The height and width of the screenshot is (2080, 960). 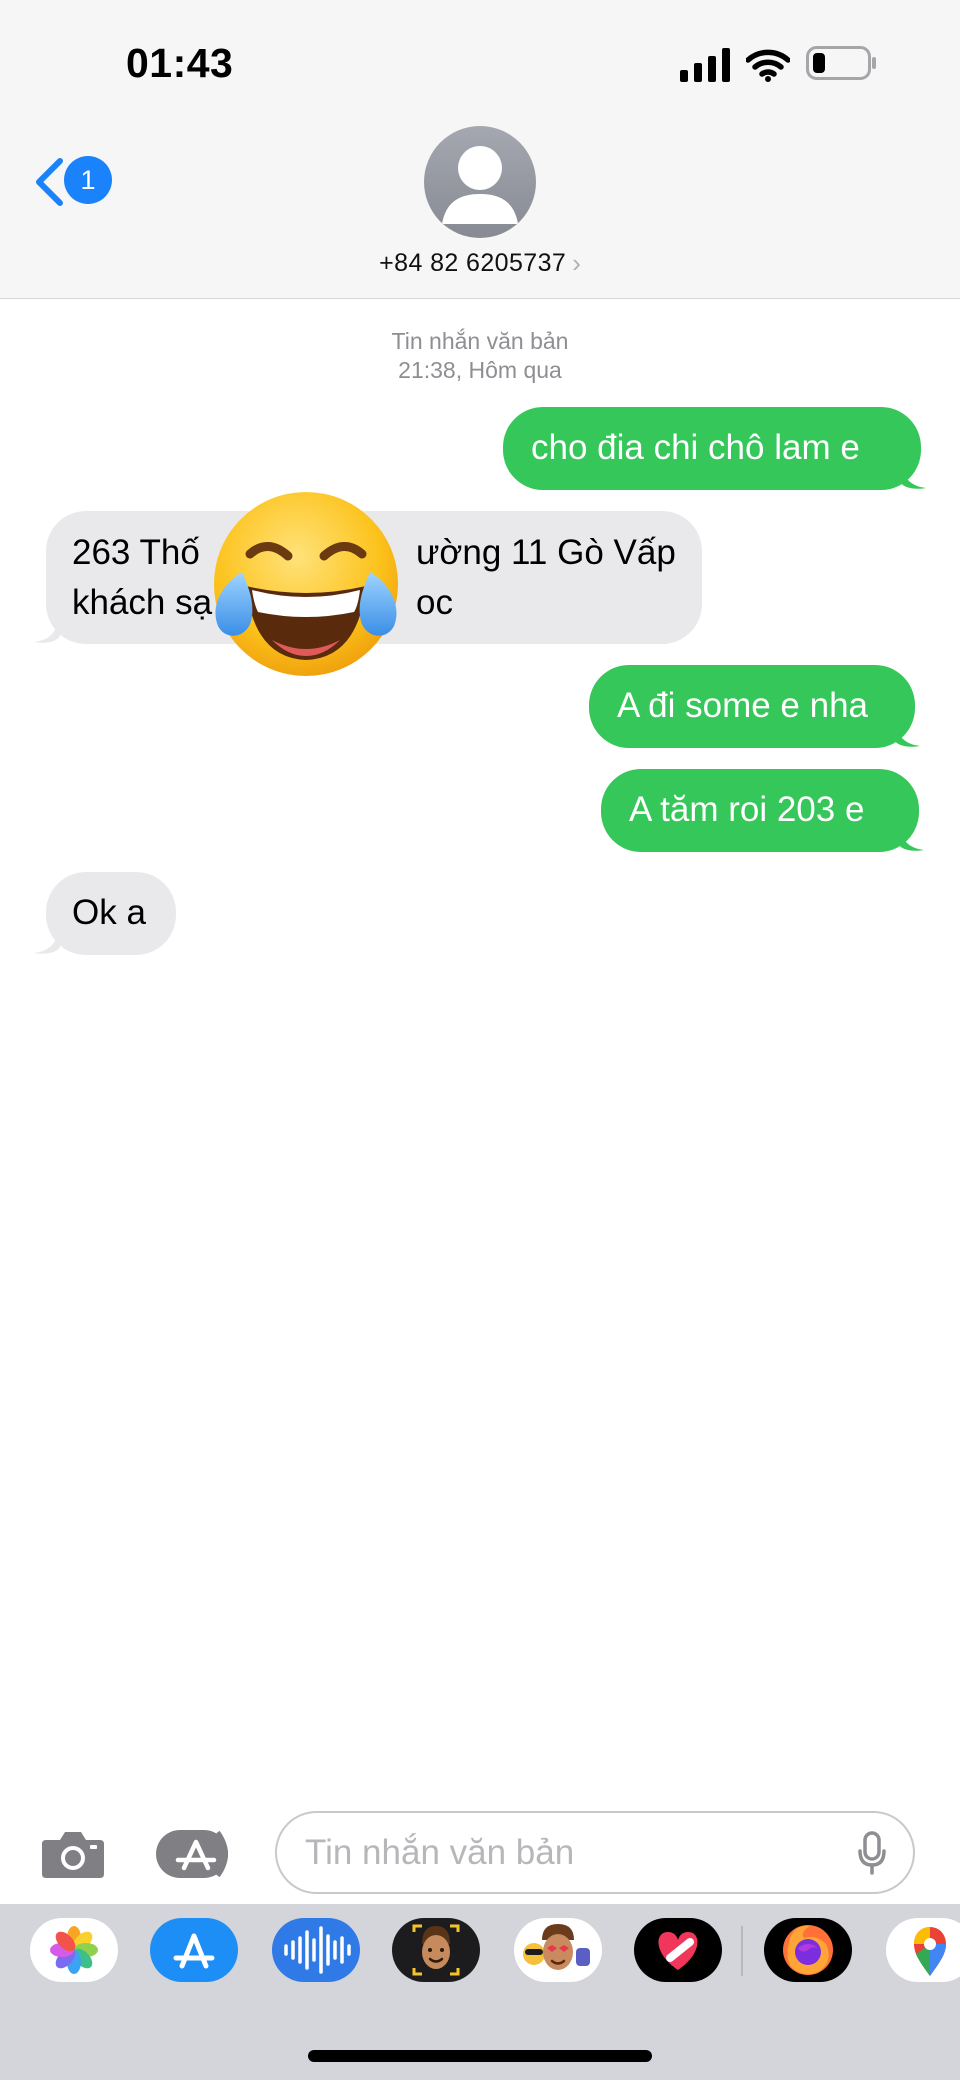 I want to click on digital-touch-icon, so click(x=678, y=1951).